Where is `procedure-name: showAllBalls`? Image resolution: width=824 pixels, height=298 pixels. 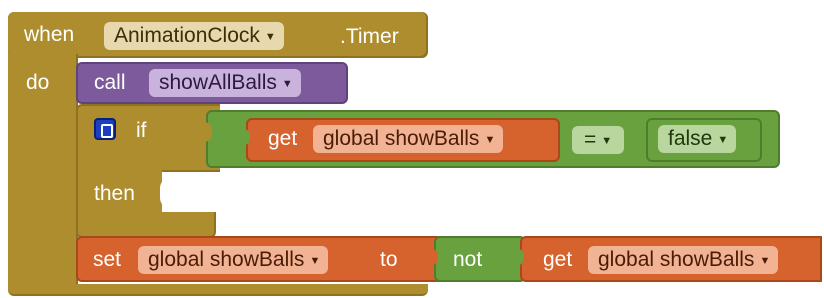 procedure-name: showAllBalls is located at coordinates (218, 82).